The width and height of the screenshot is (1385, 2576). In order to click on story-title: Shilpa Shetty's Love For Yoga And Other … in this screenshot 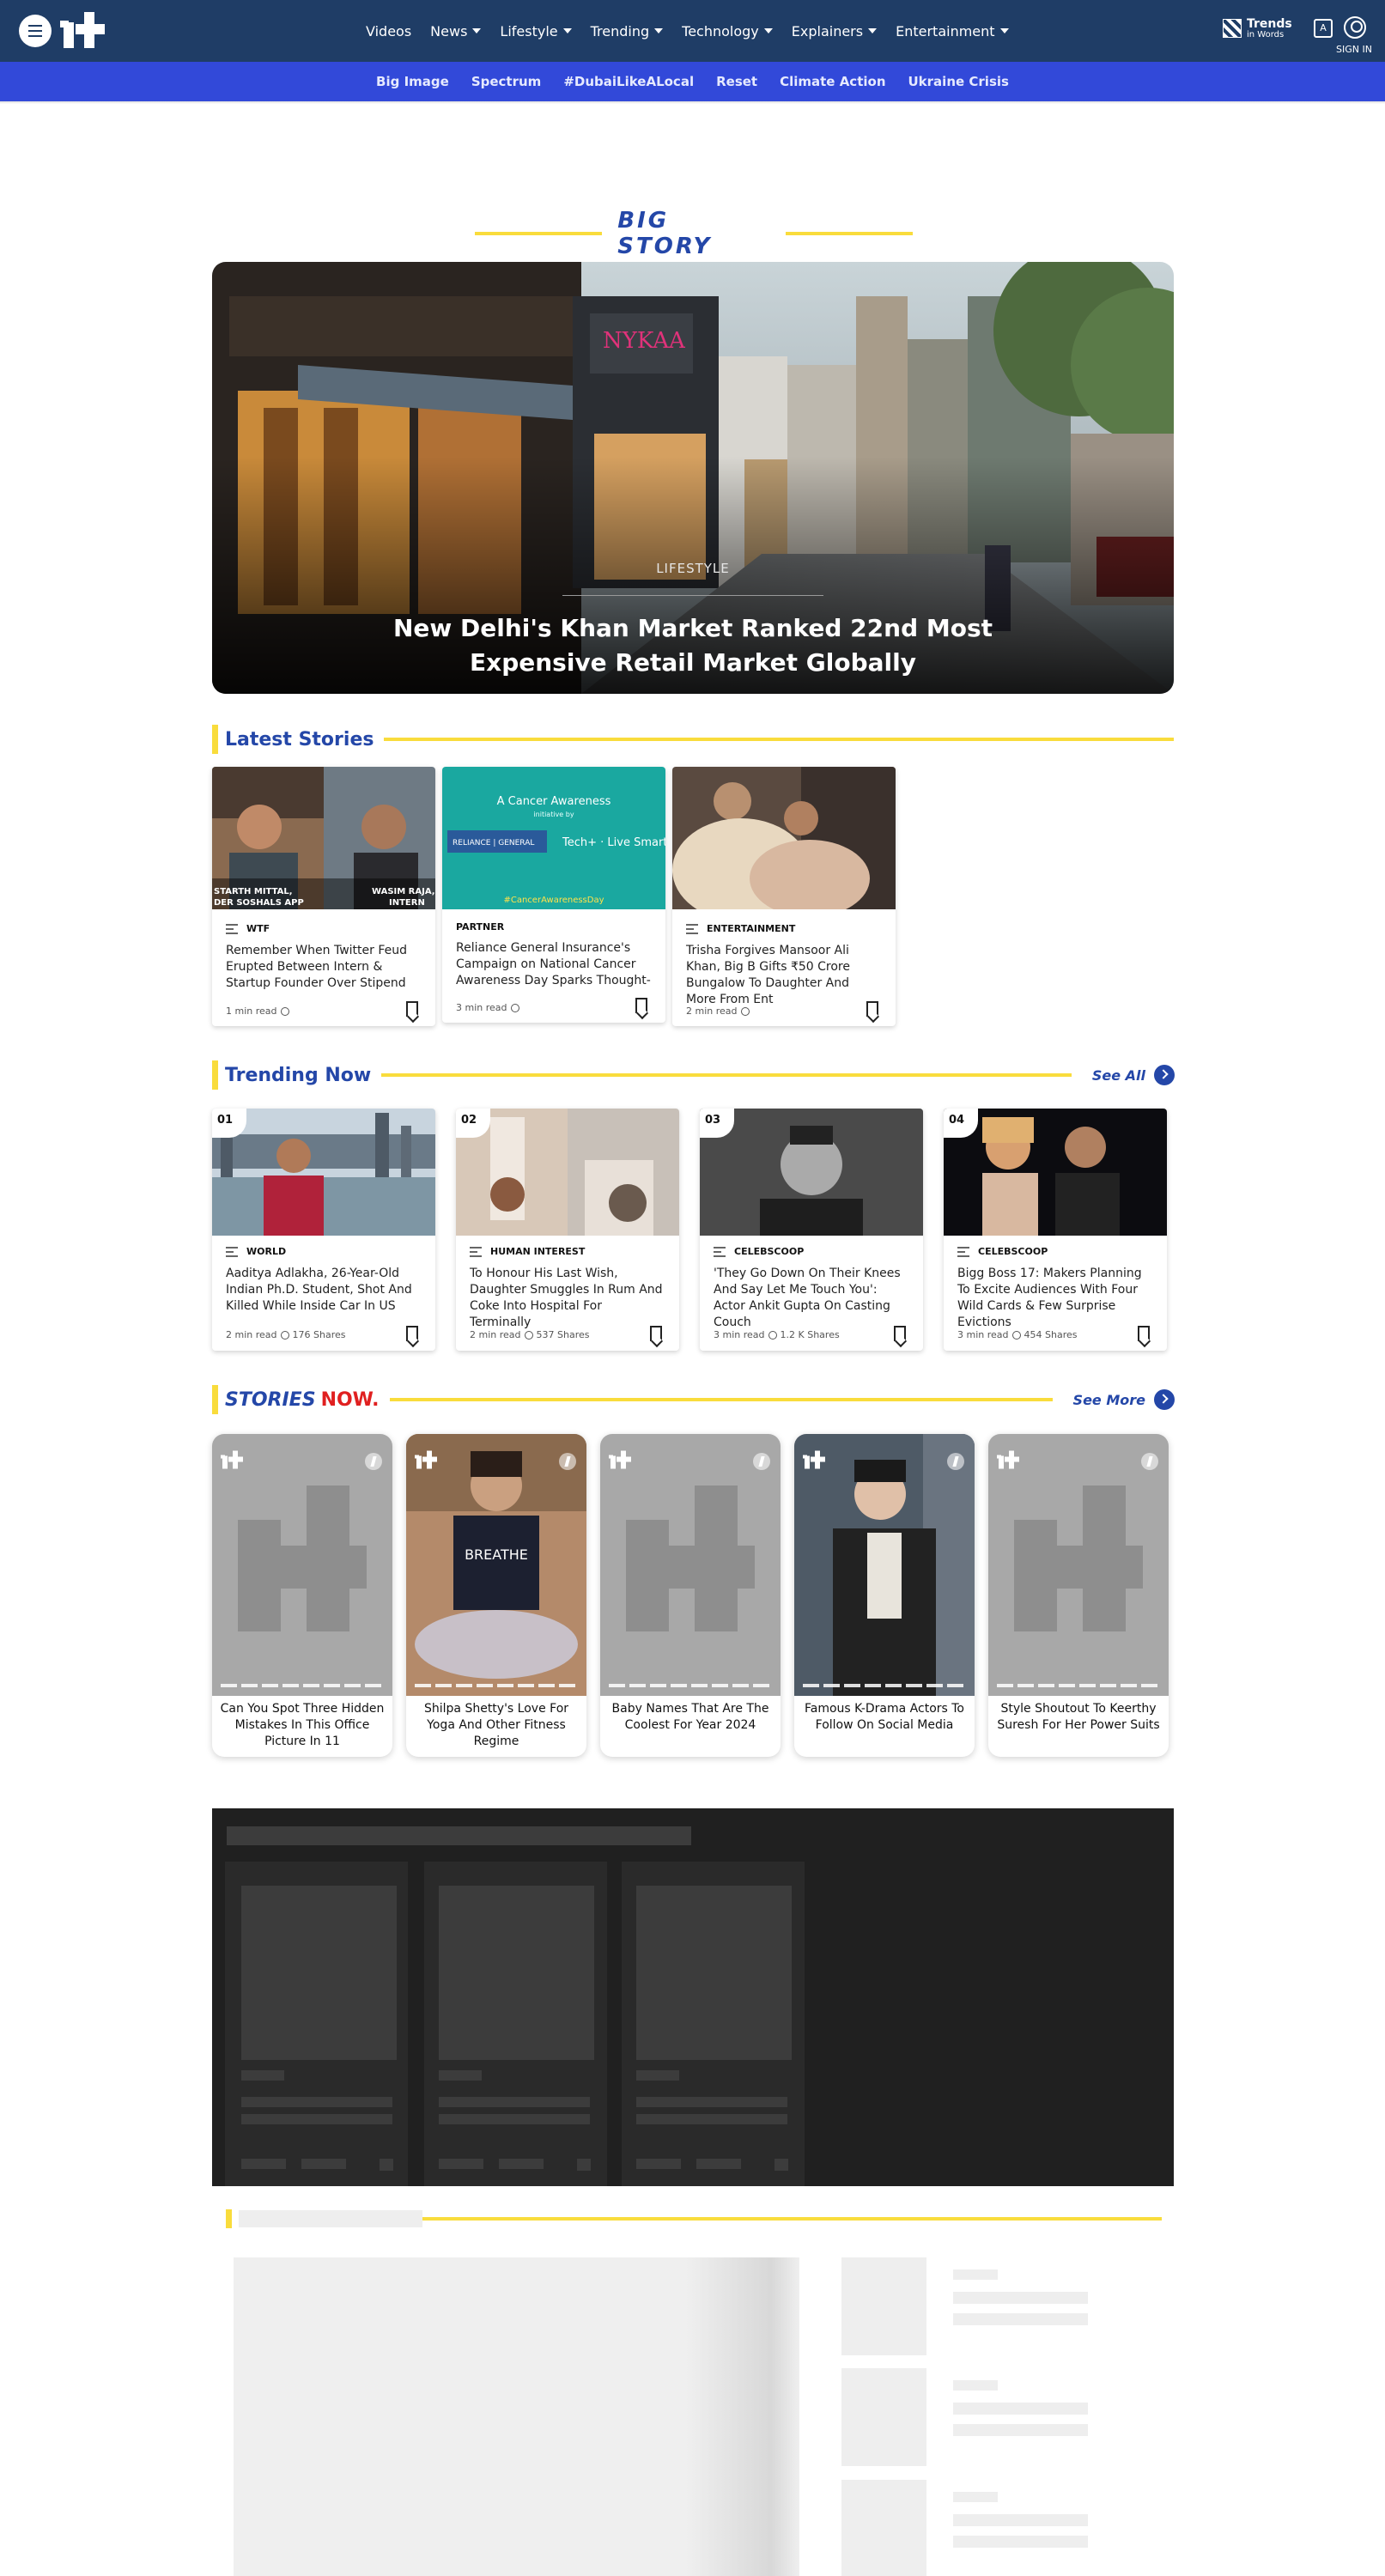, I will do `click(496, 1726)`.